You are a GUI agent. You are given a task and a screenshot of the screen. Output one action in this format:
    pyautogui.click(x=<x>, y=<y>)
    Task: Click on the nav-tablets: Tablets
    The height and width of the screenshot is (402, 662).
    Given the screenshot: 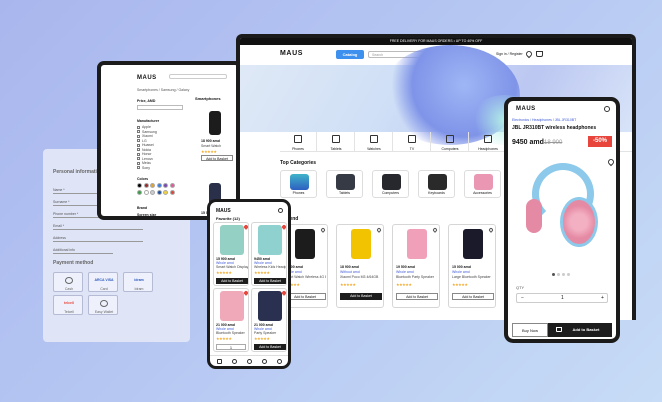 What is the action you would take?
    pyautogui.click(x=336, y=142)
    